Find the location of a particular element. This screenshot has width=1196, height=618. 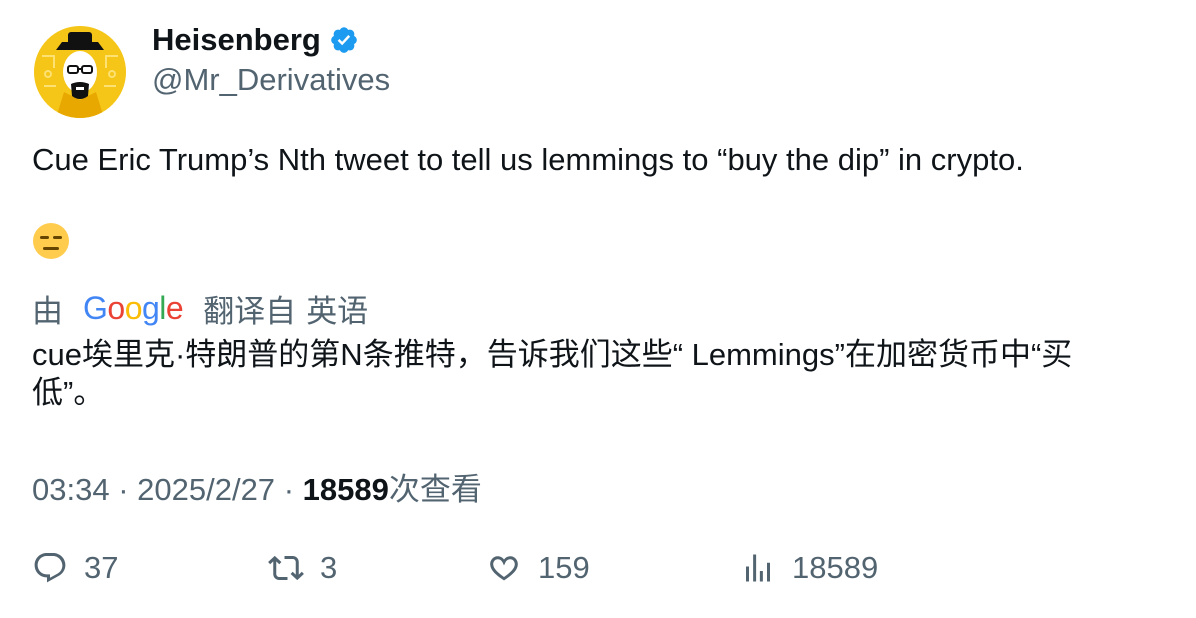

repost-button: 3 is located at coordinates (302, 568).